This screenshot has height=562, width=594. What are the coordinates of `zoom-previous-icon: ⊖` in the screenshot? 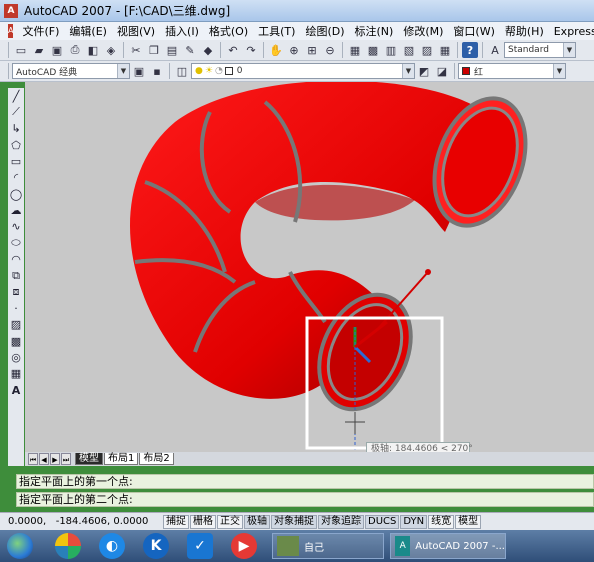 It's located at (330, 50).